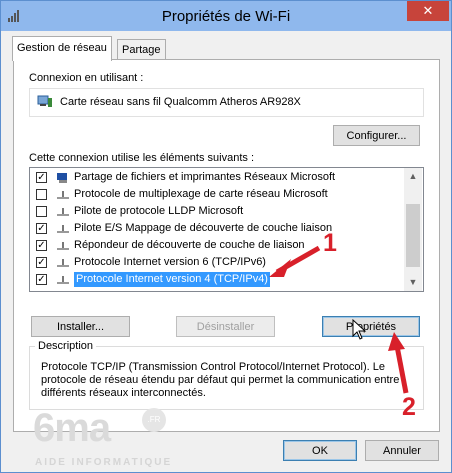  I want to click on watermark-logo: 6ma, so click(72, 428).